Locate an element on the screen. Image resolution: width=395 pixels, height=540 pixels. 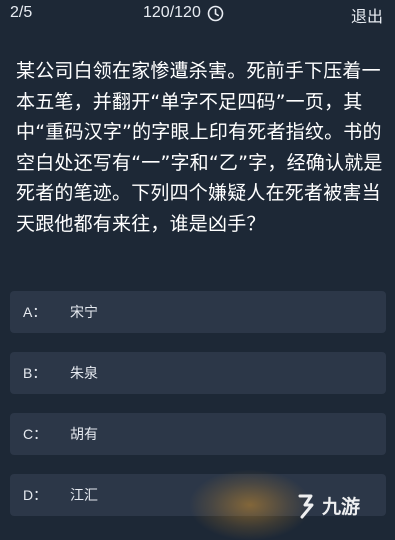
question-progress: 2/5 is located at coordinates (21, 12).